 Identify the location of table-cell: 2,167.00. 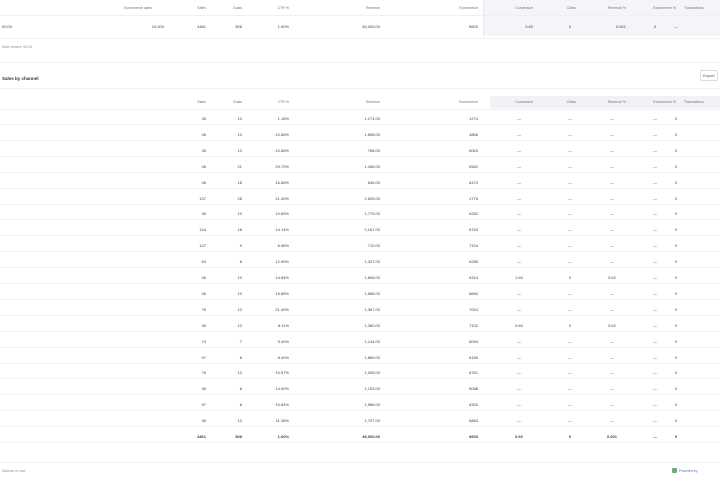
(372, 230).